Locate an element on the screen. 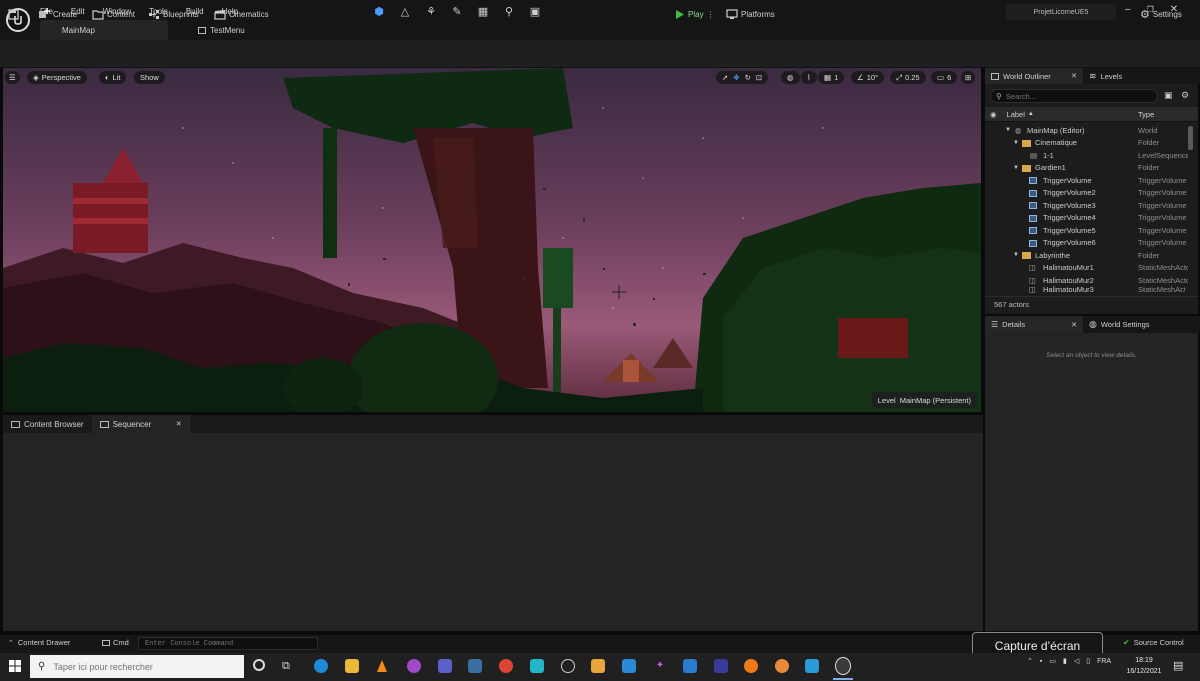 The width and height of the screenshot is (1200, 681). landscape-mode-icon: △ is located at coordinates (405, 12).